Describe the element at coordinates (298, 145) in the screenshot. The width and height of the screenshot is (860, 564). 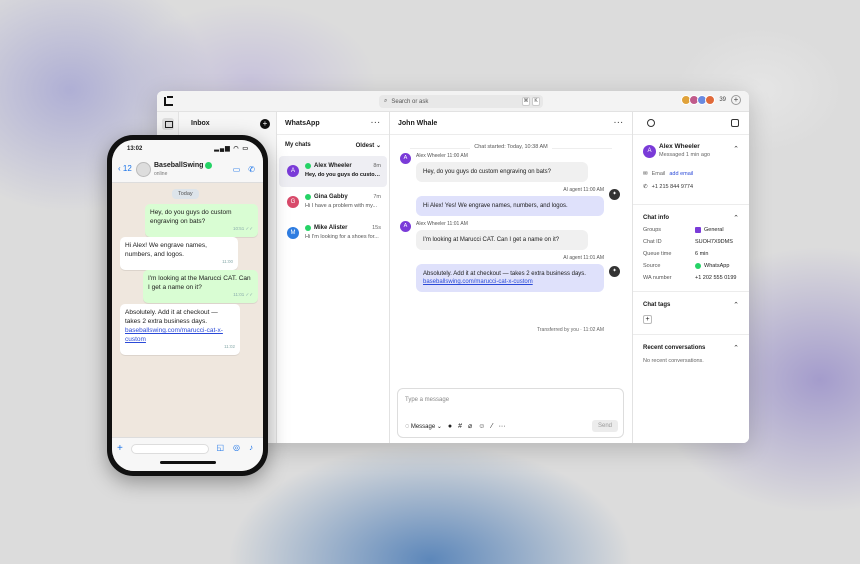
I see `filter-label: My chats` at that location.